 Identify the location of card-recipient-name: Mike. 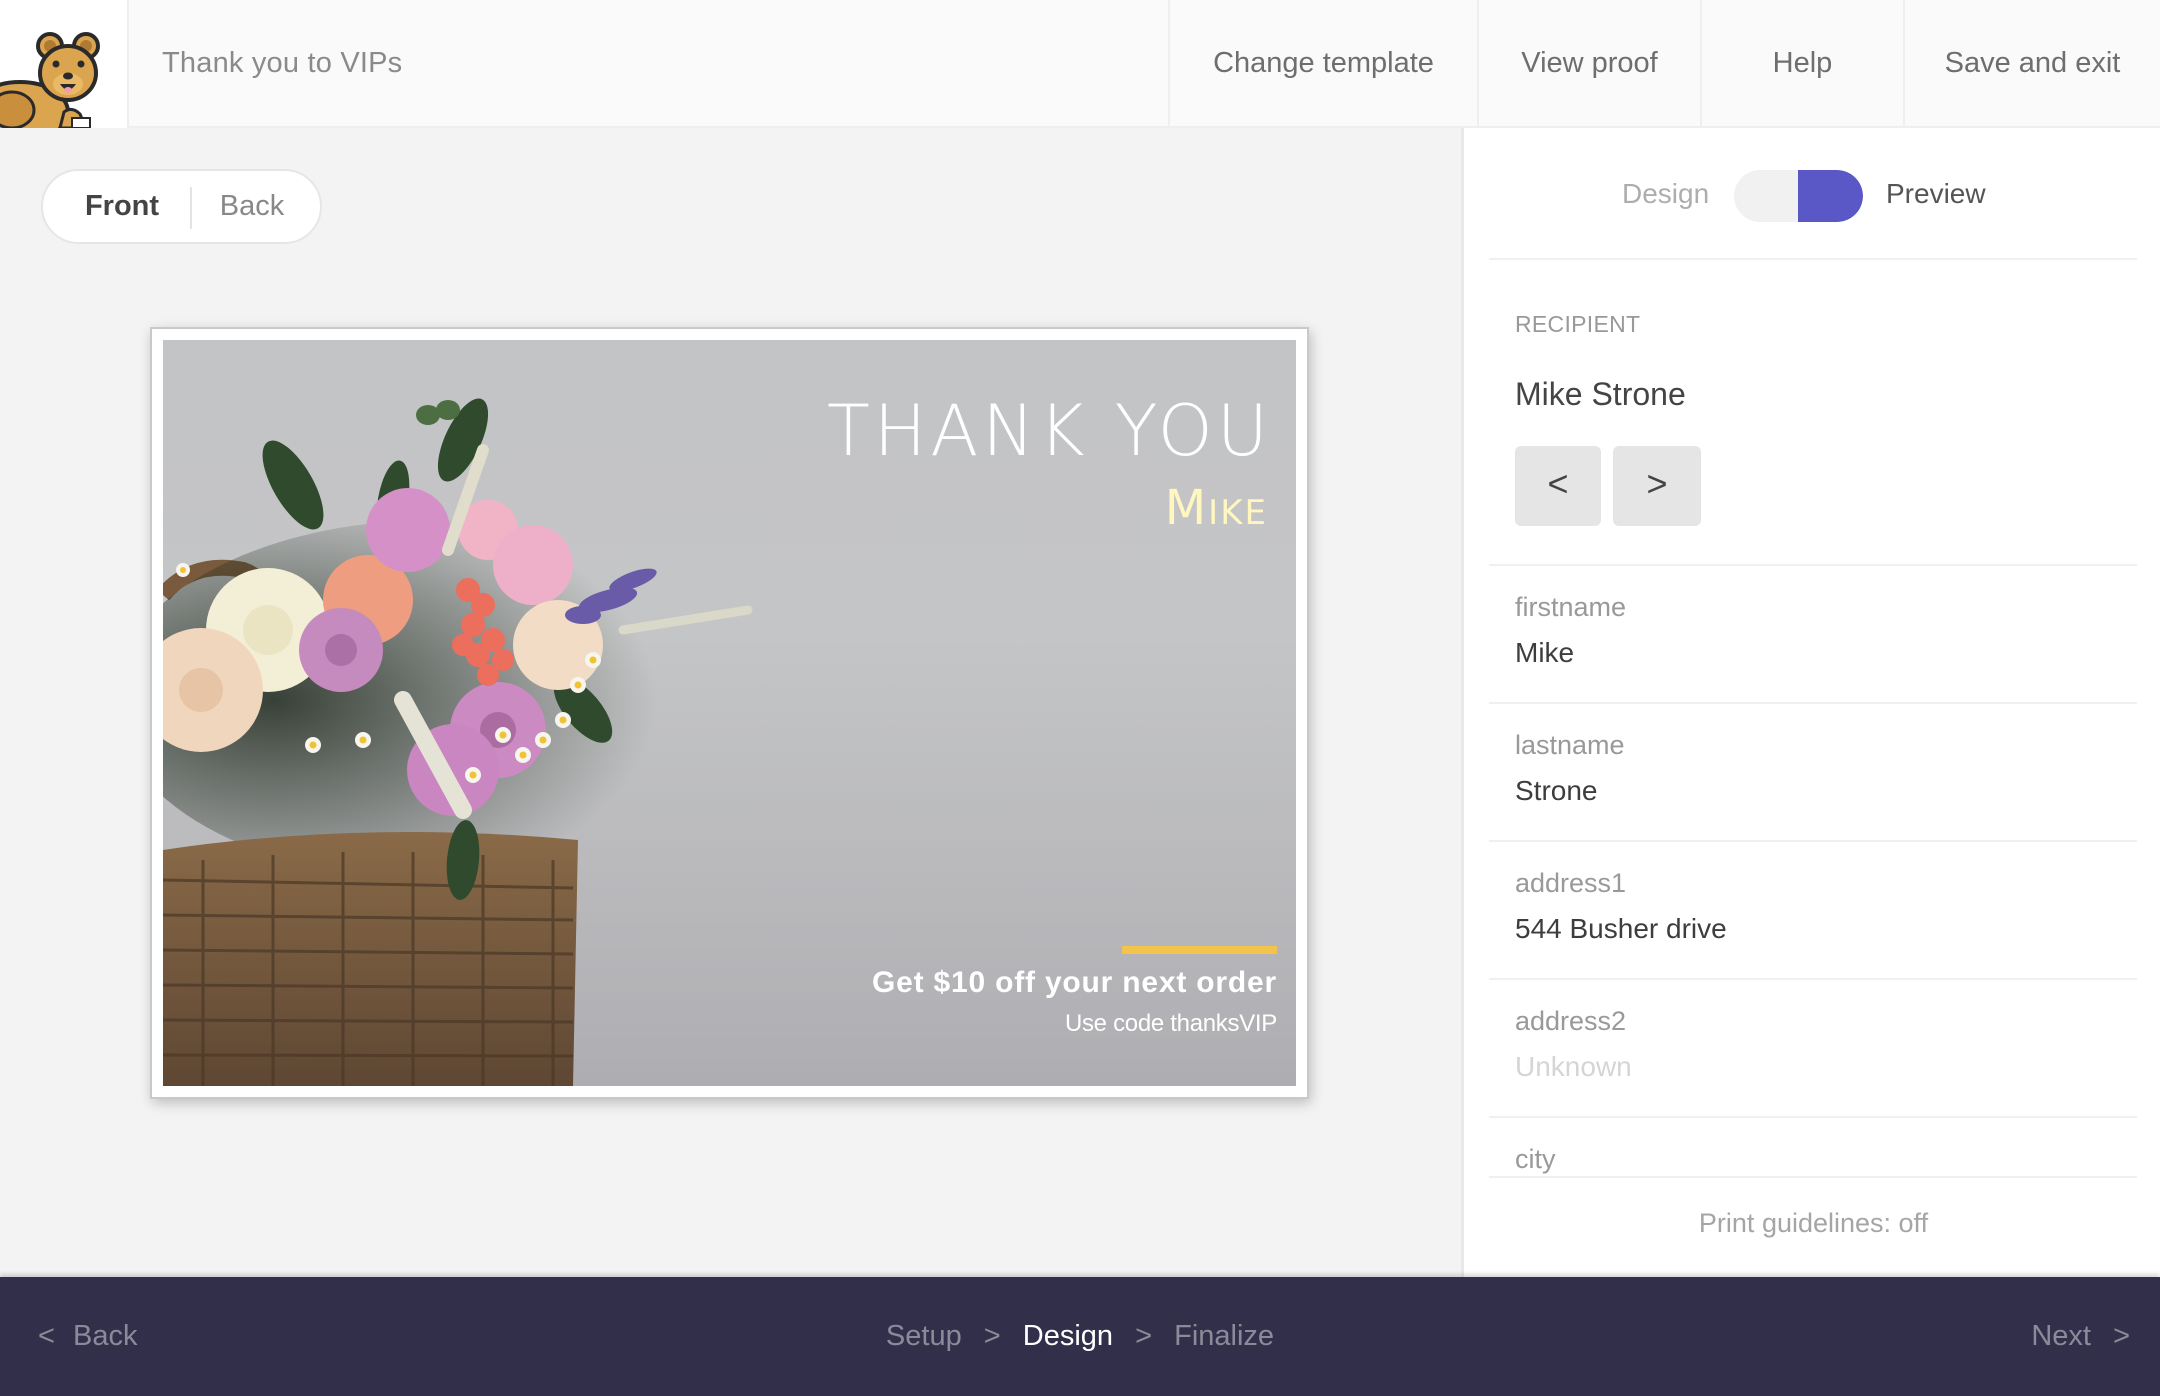
(1216, 508).